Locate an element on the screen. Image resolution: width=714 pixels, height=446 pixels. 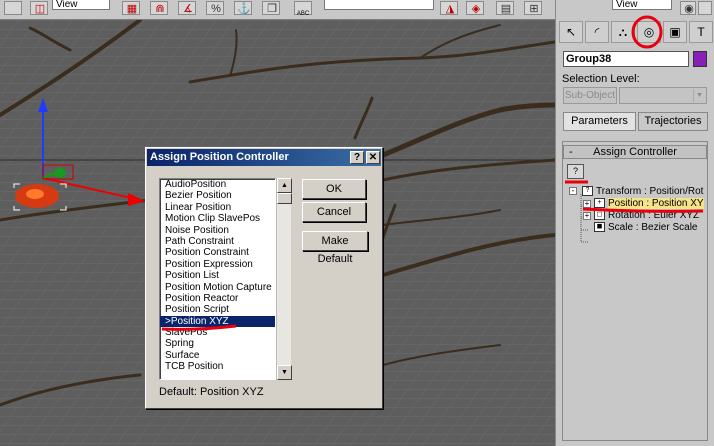
quick-render-icon is located at coordinates (705, 8).